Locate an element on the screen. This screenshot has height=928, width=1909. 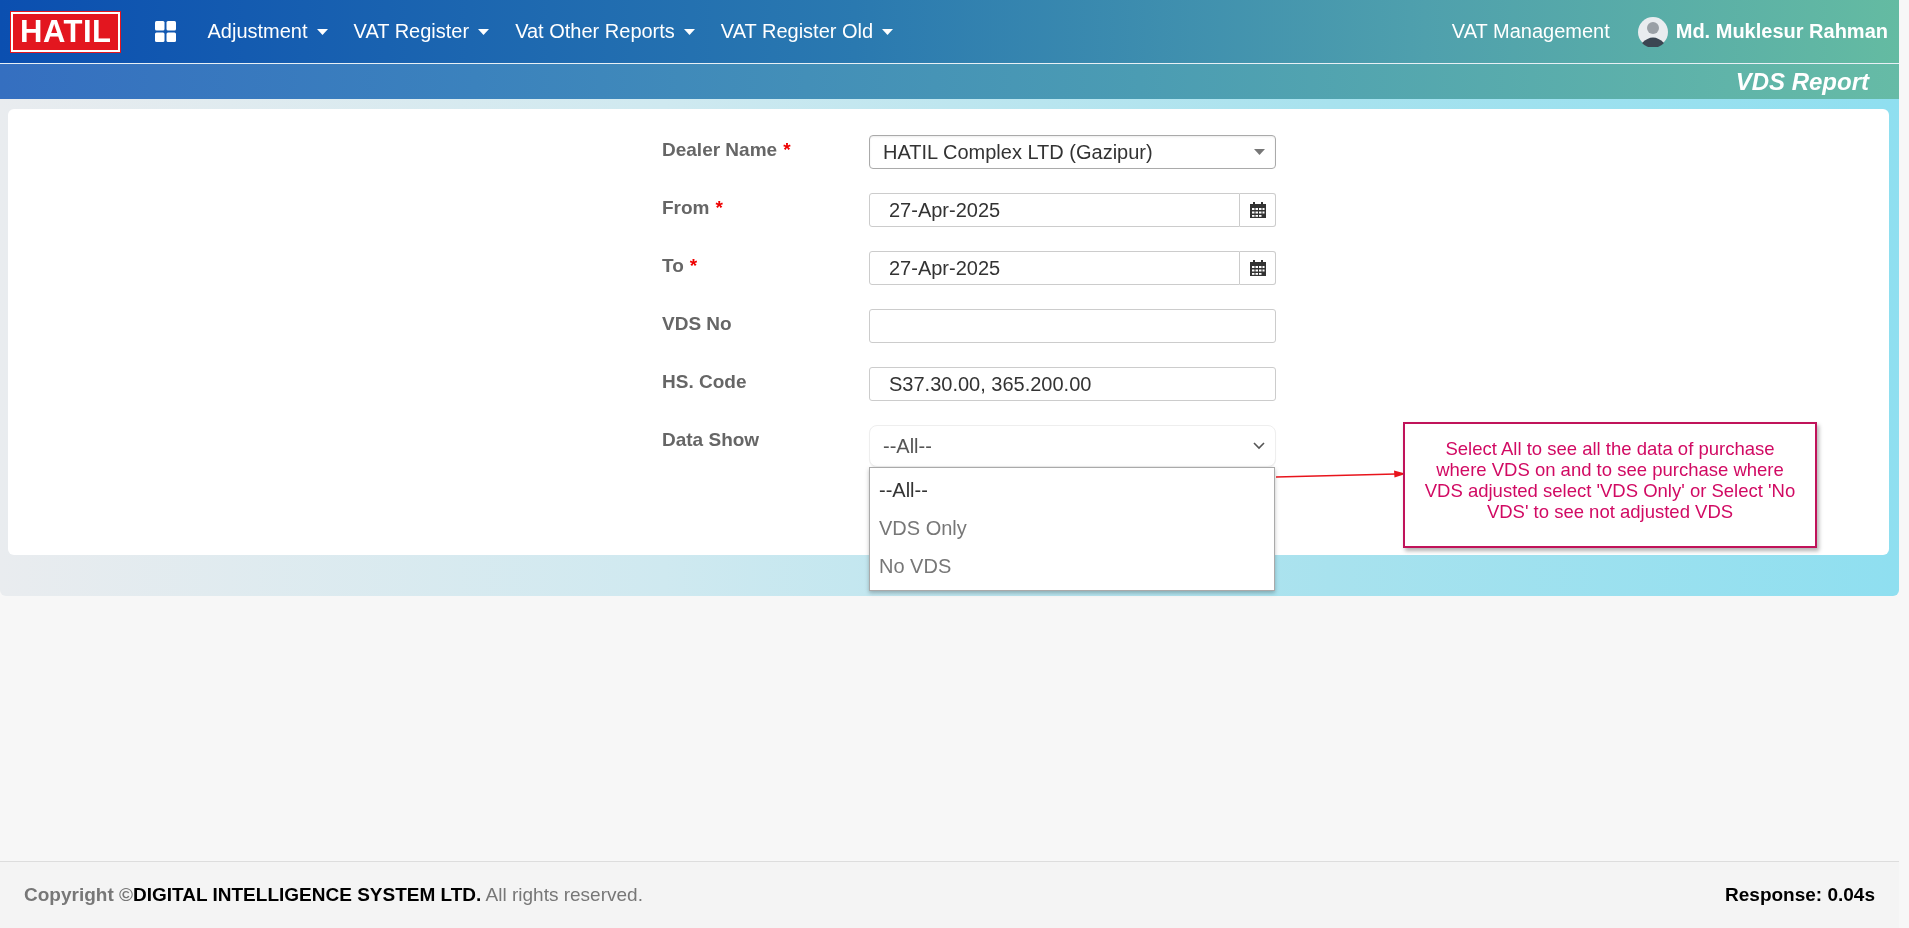
copyright-text: Copyright ©DIGITAL INTELLIGENCE SYSTEM LTD. All rights reserved. is located at coordinates (333, 895).